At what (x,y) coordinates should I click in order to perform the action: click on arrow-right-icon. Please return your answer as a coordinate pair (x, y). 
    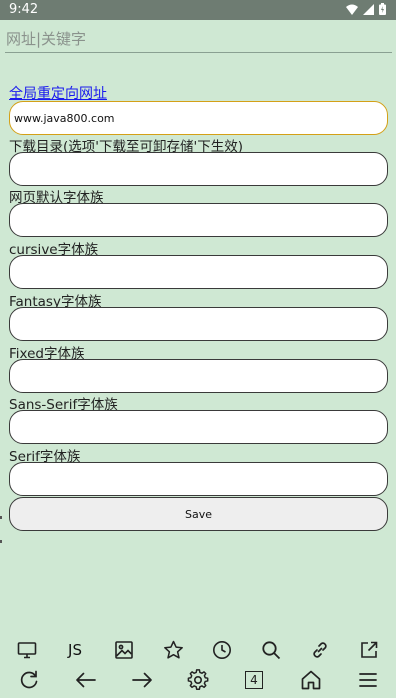
    Looking at the image, I should click on (142, 680).